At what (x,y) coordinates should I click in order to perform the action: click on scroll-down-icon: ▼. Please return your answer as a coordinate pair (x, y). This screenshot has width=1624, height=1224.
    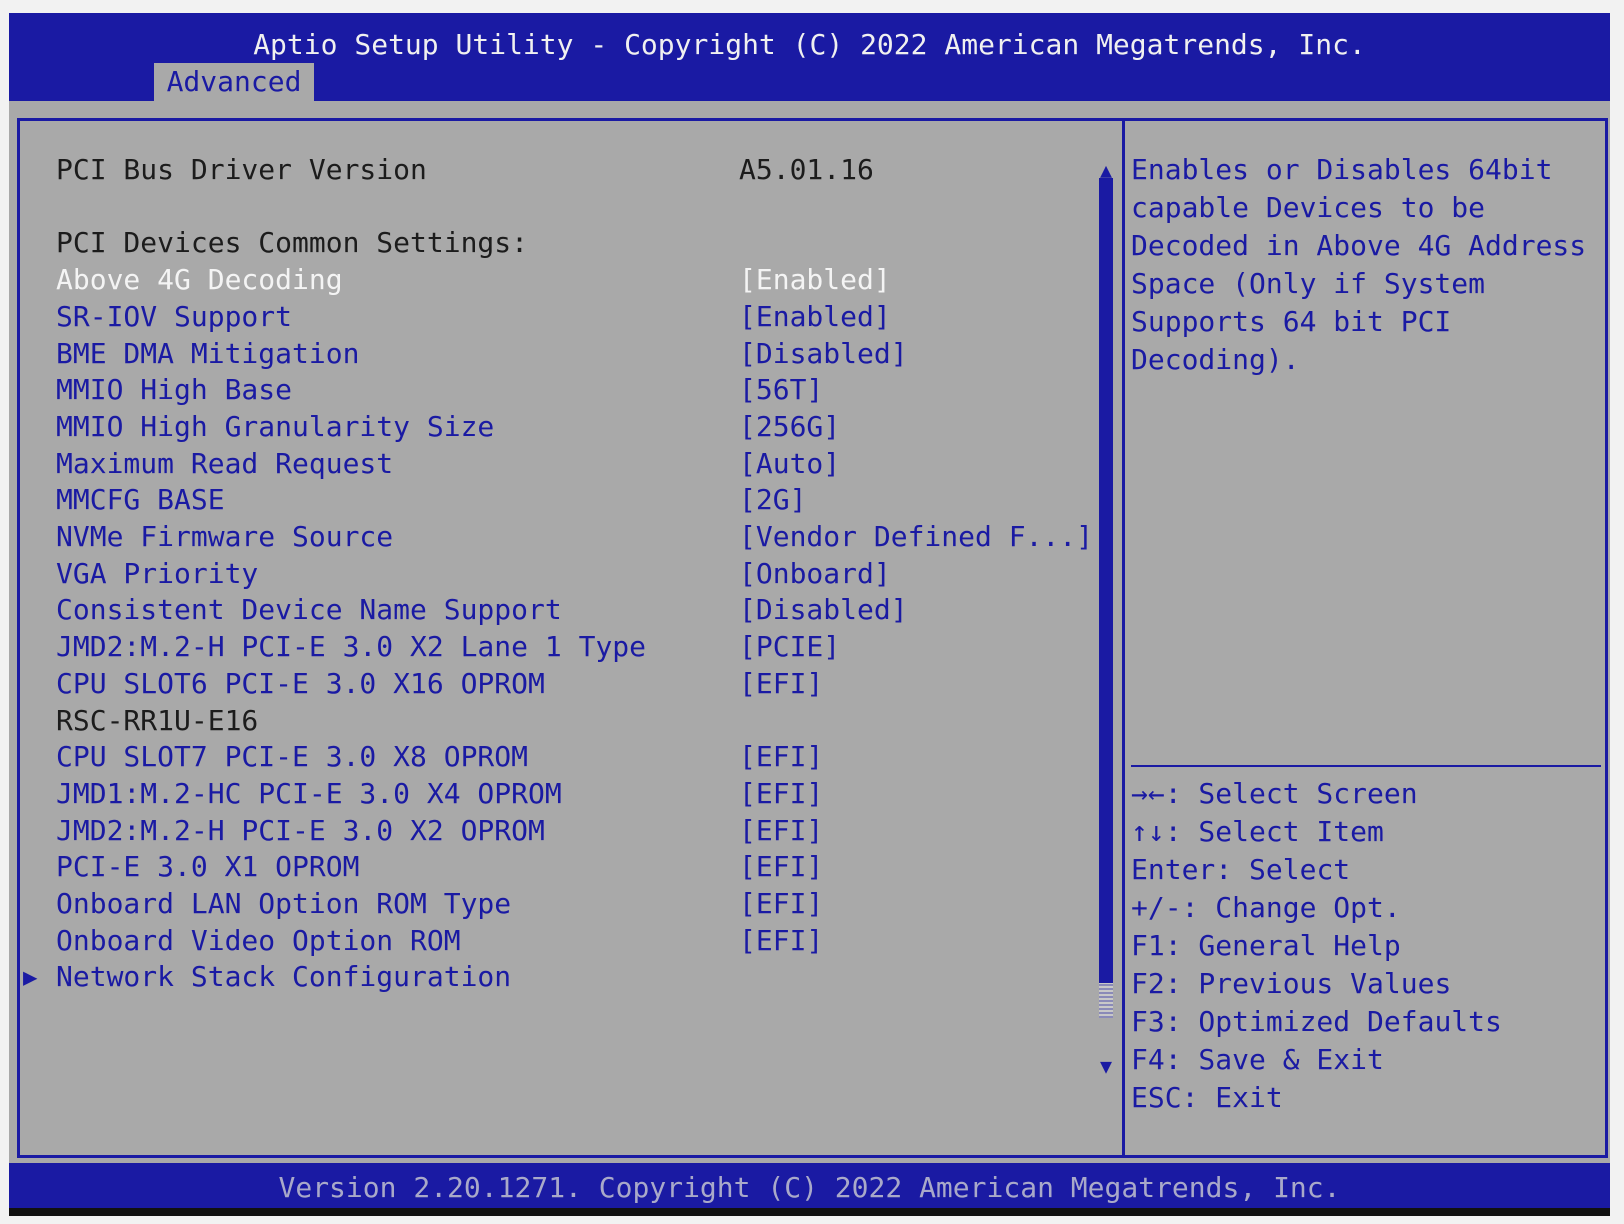
    Looking at the image, I should click on (1106, 1066).